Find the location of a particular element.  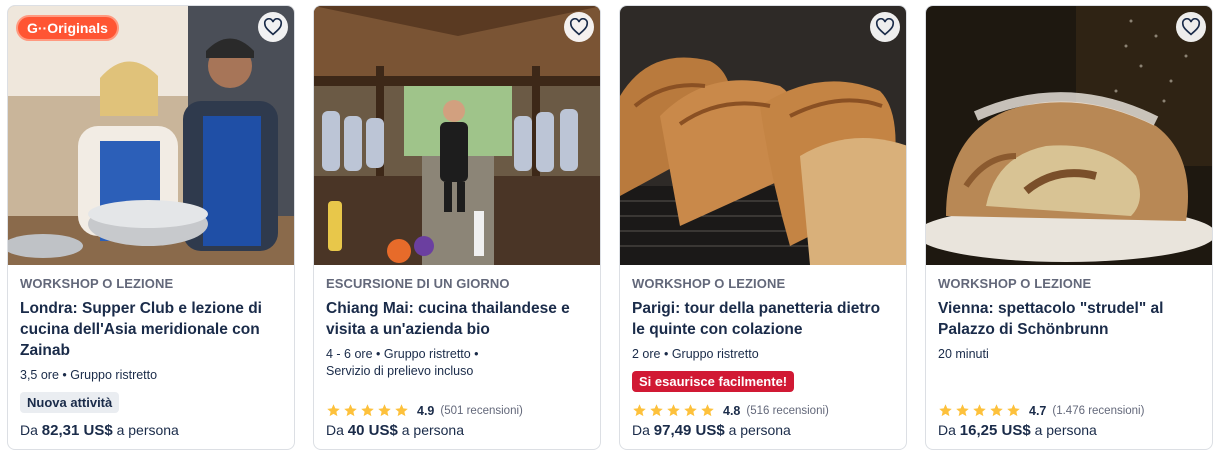

activity-meta-line: 4 - 6 ore • Gruppo ristretto • is located at coordinates (402, 354).